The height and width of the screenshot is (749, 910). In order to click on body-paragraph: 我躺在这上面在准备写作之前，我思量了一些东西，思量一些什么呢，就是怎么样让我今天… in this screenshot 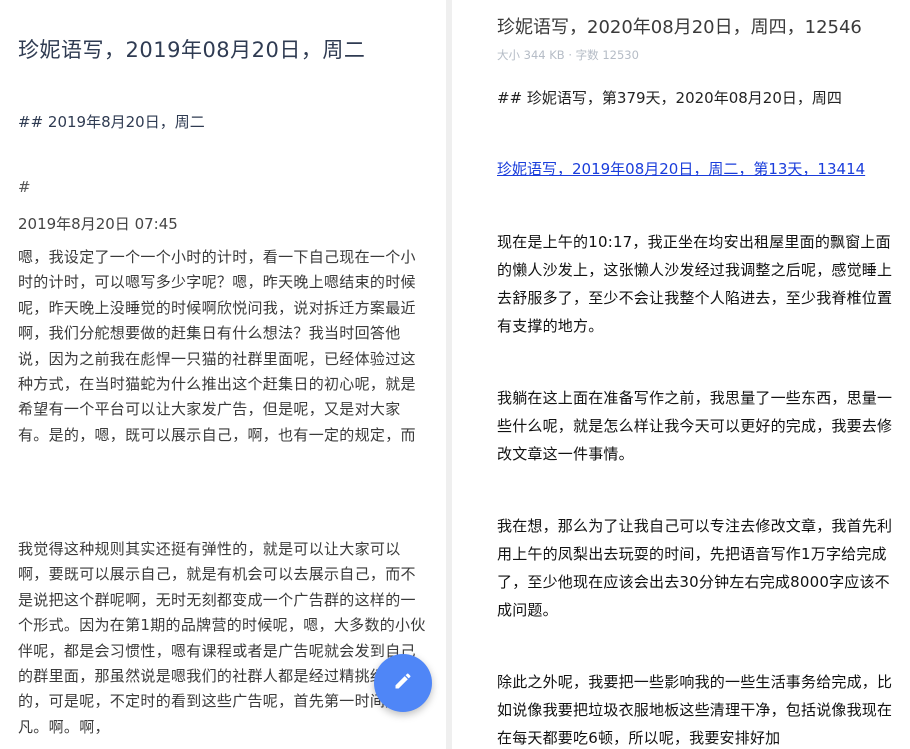, I will do `click(695, 426)`.